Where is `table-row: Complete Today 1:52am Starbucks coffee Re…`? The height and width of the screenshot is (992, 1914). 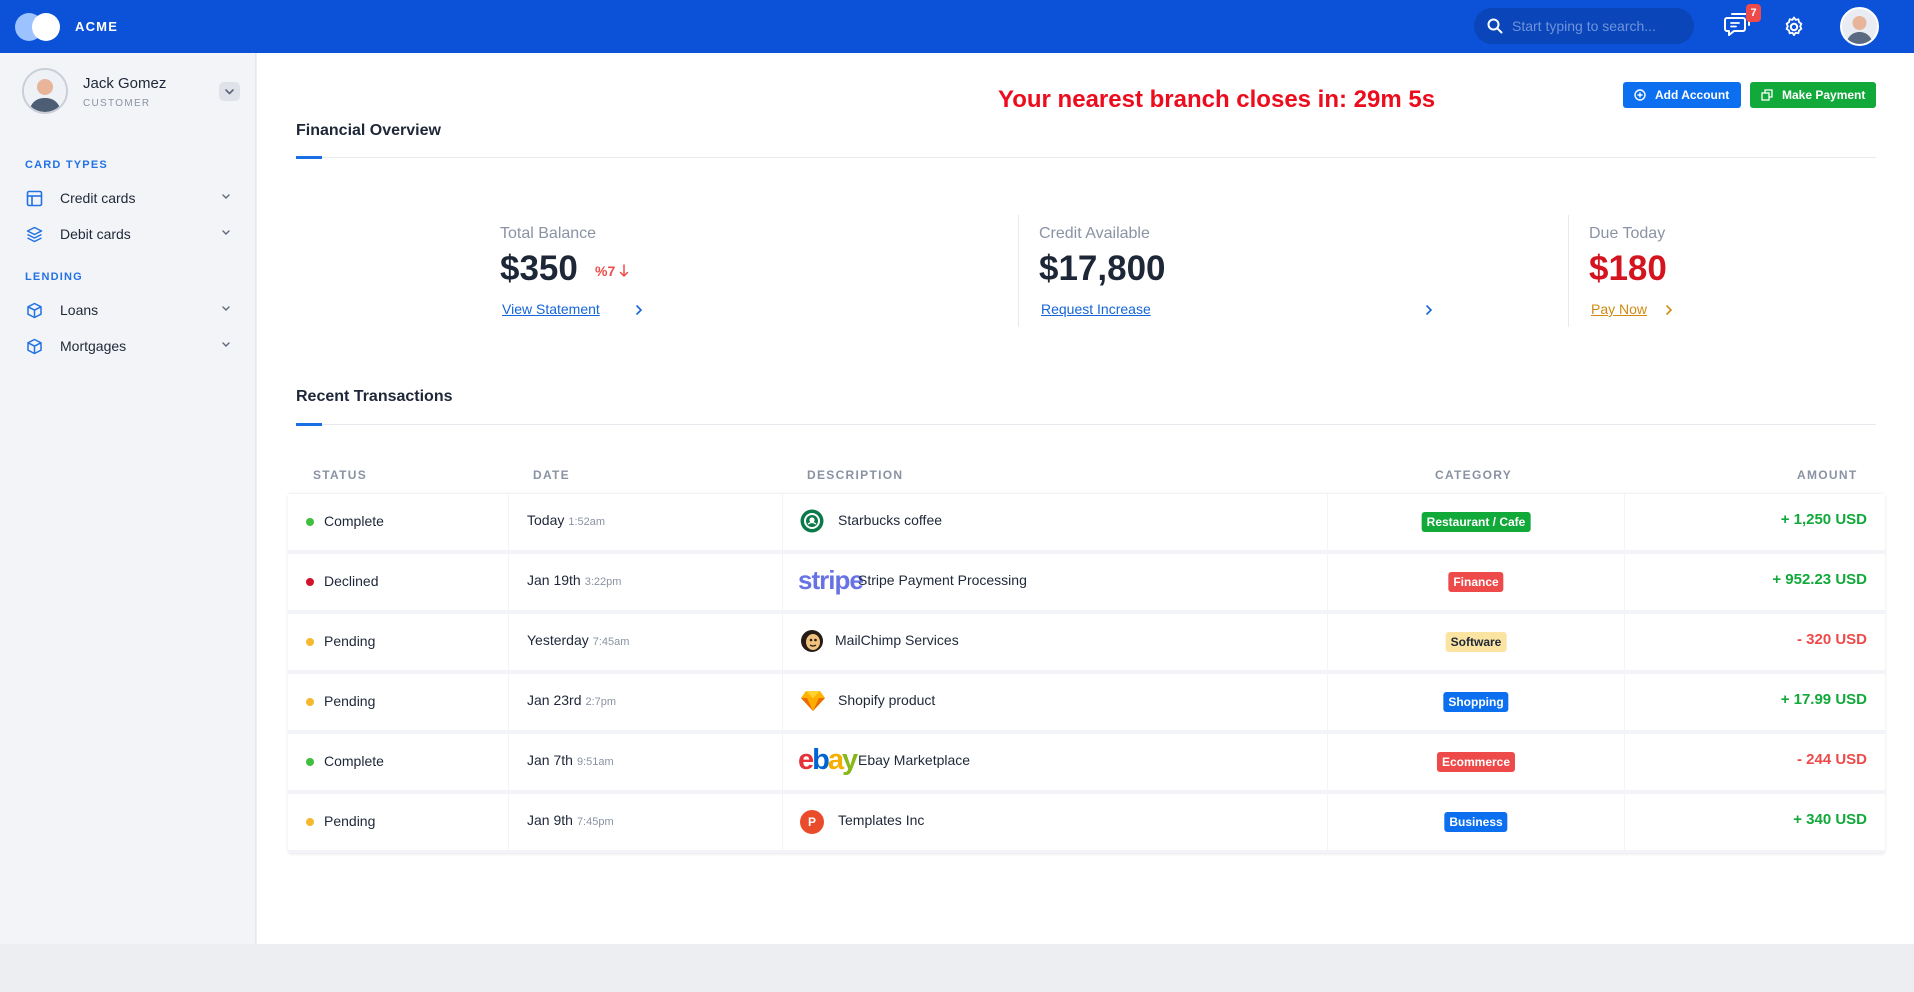
table-row: Complete Today 1:52am Starbucks coffee Re… is located at coordinates (1086, 523).